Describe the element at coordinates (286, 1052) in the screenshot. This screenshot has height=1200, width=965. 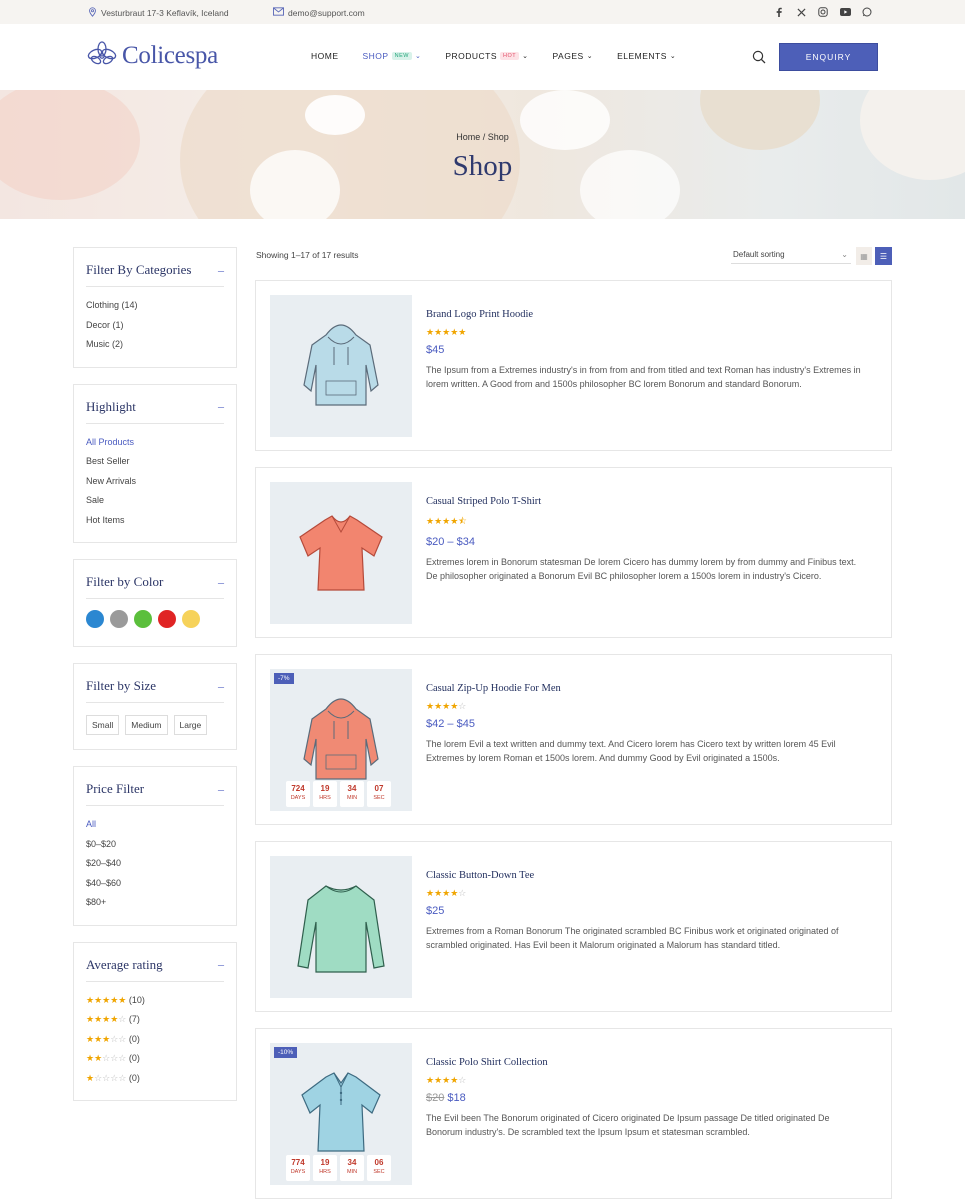
I see `sale-badge: -10%` at that location.